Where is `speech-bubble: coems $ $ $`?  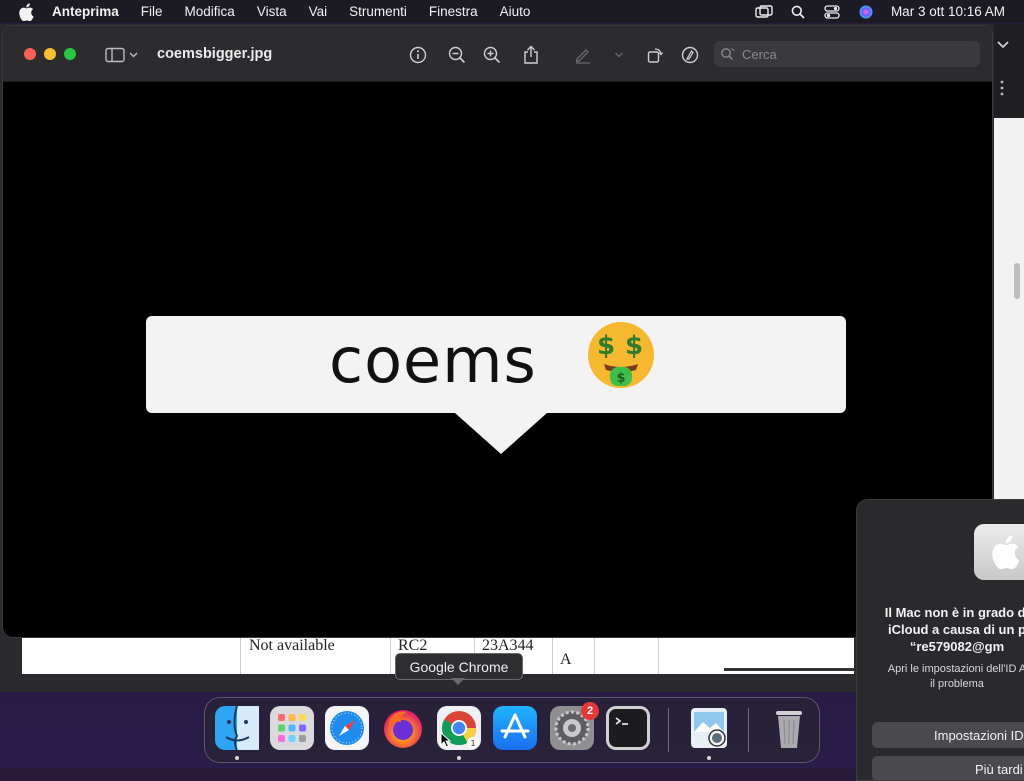
speech-bubble: coems $ $ $ is located at coordinates (496, 364).